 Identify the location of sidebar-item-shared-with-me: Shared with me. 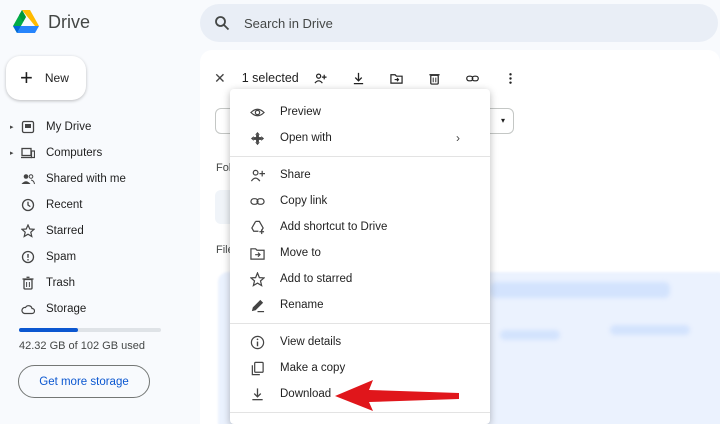
(95, 179).